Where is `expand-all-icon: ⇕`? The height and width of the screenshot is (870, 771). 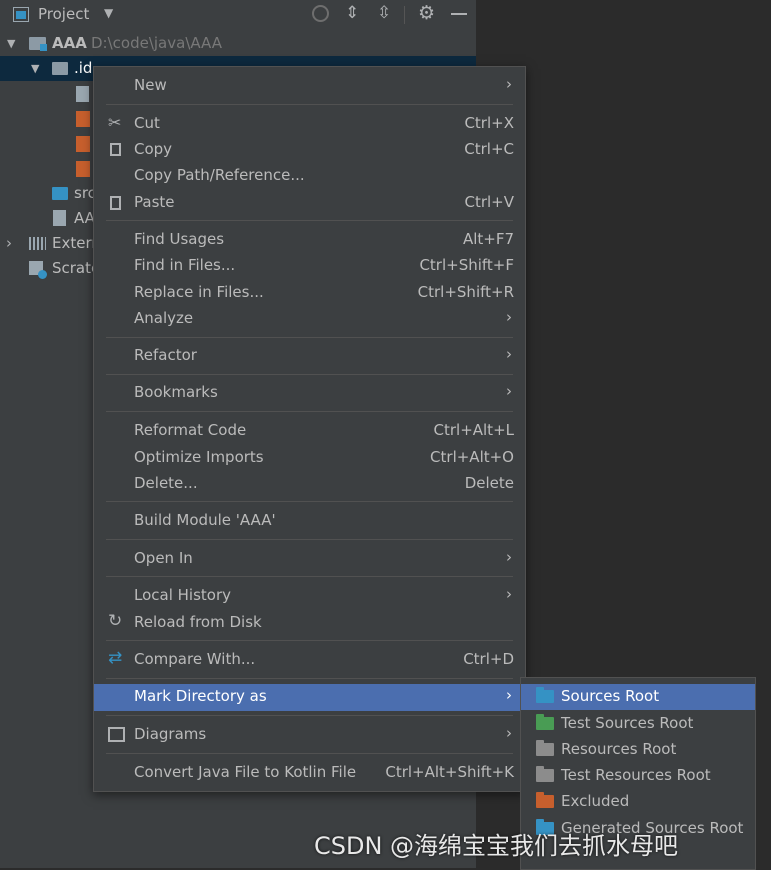
expand-all-icon: ⇕ is located at coordinates (352, 13).